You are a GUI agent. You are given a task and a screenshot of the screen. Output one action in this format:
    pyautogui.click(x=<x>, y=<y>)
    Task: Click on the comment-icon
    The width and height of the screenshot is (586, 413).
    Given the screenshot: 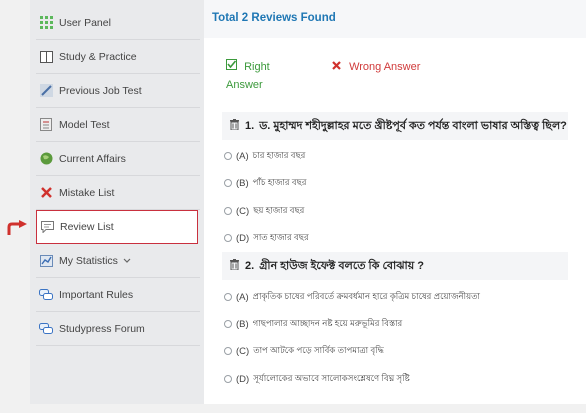 What is the action you would take?
    pyautogui.click(x=47, y=227)
    